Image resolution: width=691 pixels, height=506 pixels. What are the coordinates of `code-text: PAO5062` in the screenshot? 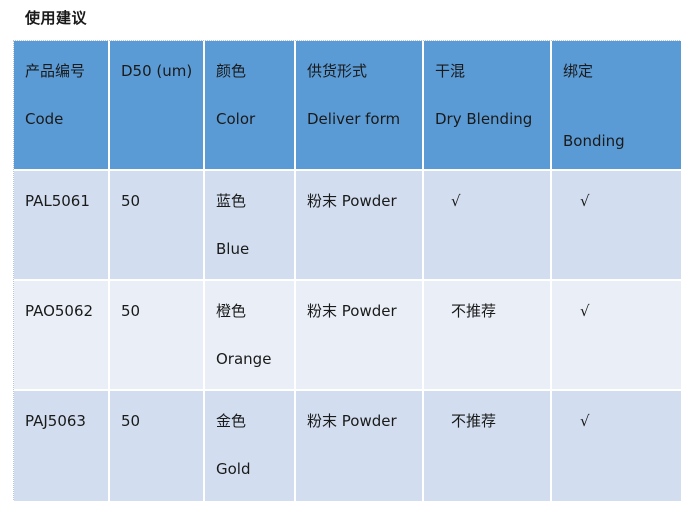 It's located at (59, 311).